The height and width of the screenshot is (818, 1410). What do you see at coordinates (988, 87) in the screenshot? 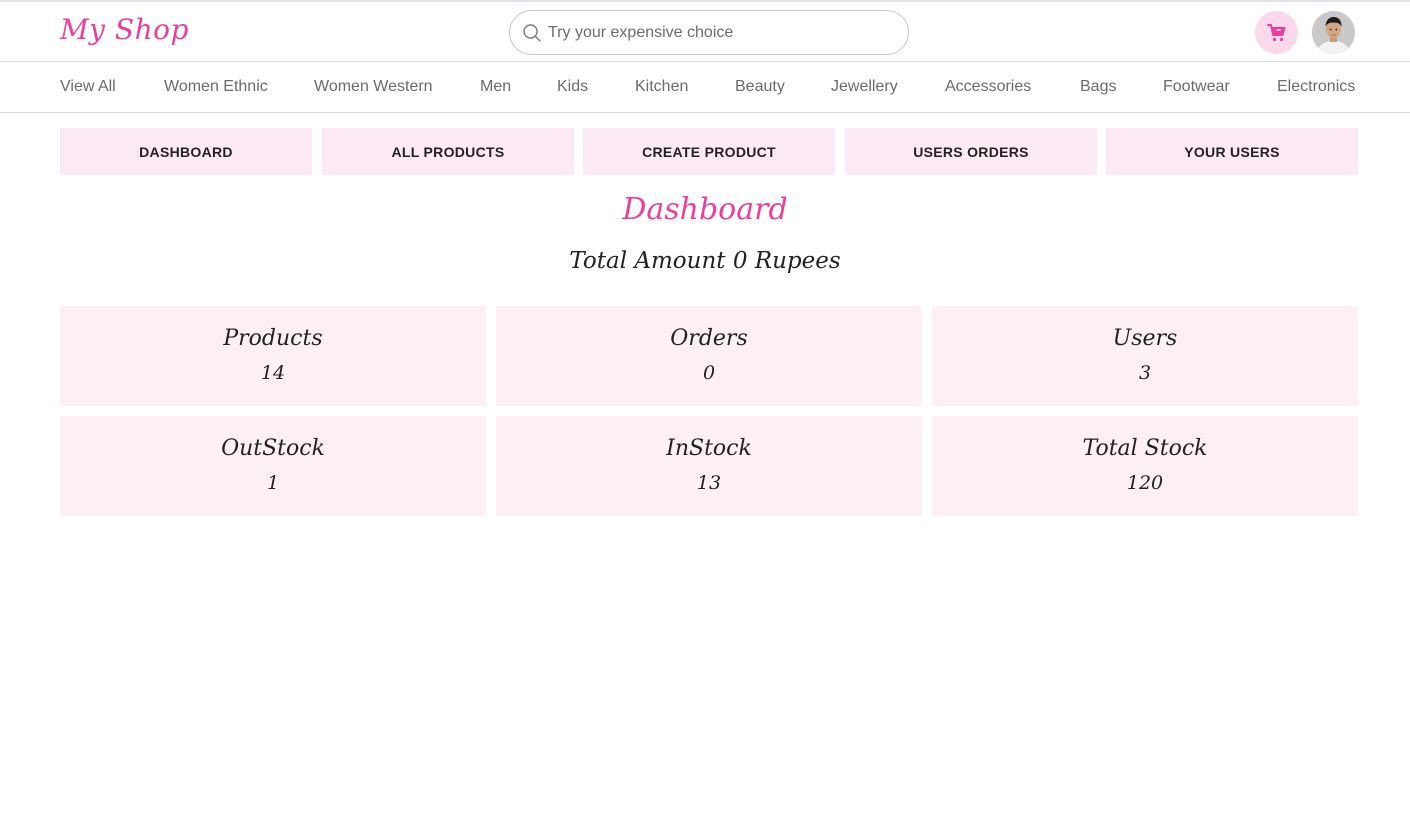
I see `category-accessories: Accessories` at bounding box center [988, 87].